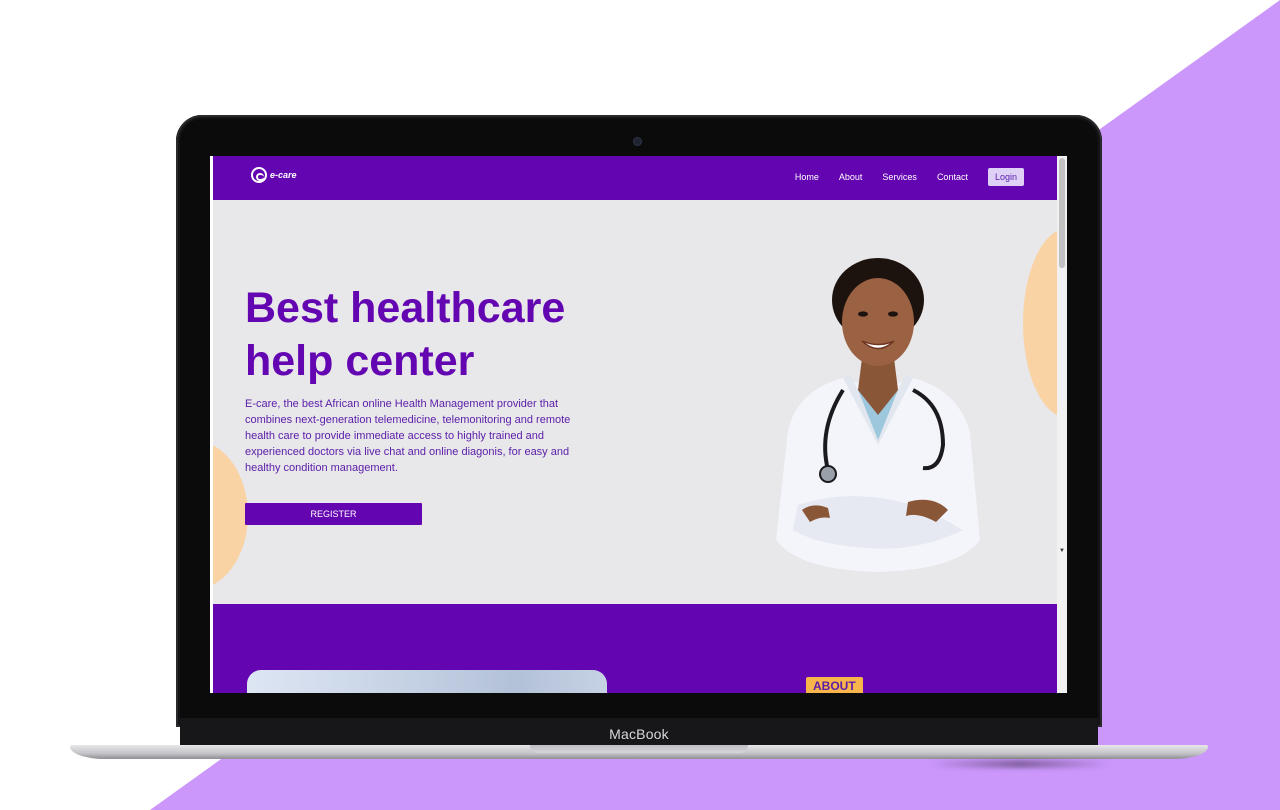  I want to click on about-section: ABOUT, so click(635, 648).